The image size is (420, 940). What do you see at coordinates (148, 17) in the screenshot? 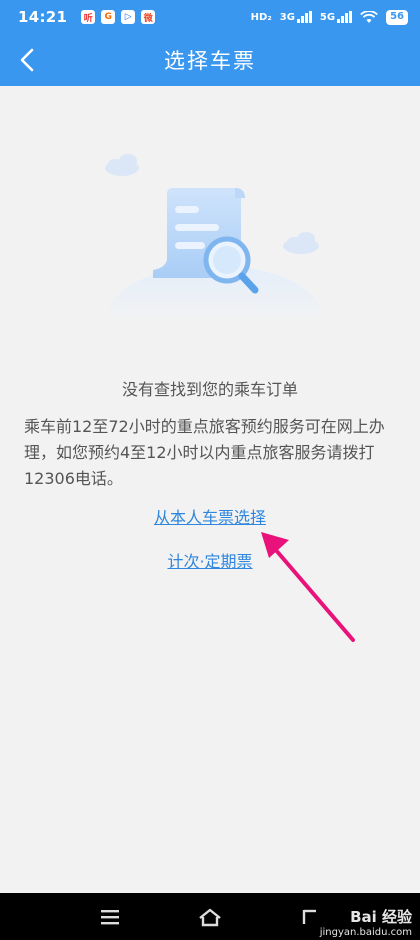
I see `app-notification-icon: 微` at bounding box center [148, 17].